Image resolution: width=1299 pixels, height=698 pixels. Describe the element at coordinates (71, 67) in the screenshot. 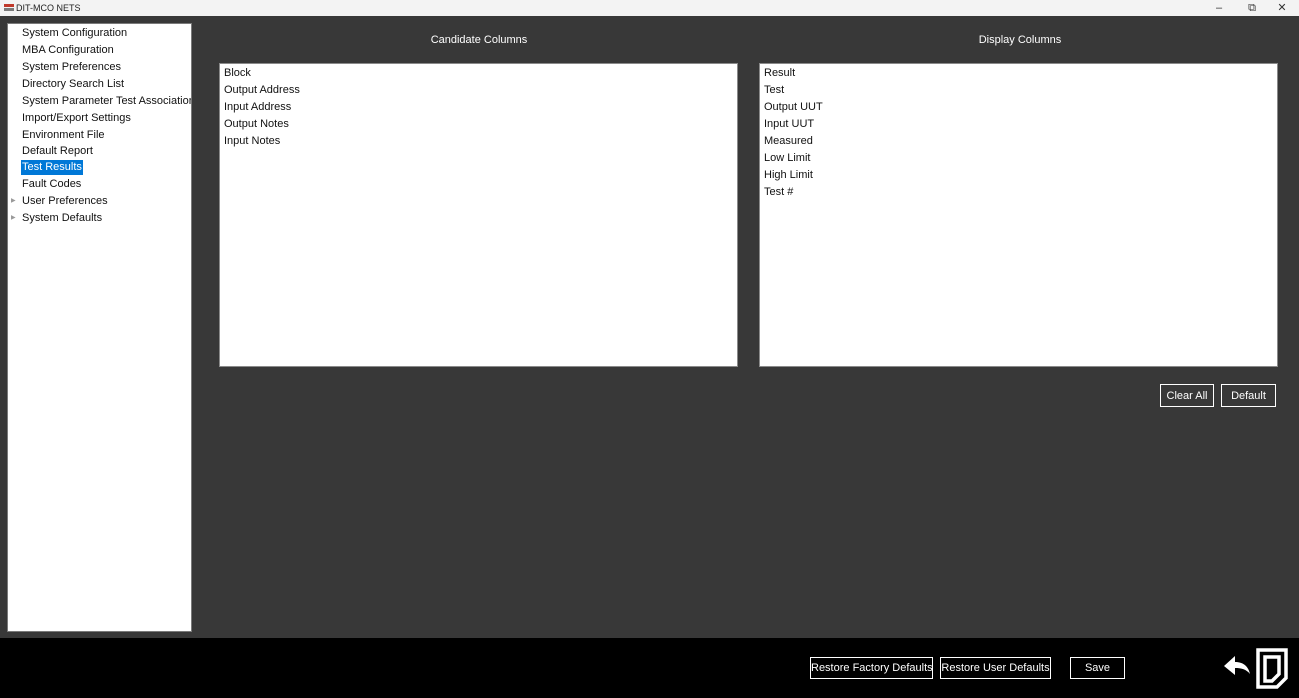

I see `tree-item-system-preferences: System Preferences` at that location.